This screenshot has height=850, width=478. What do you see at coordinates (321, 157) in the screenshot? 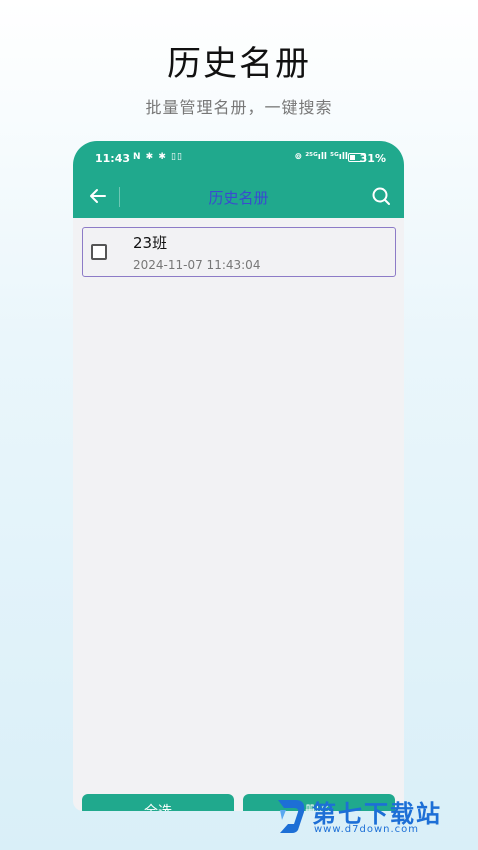
I see `signal-icon: ⊚ ²⁵ᴳıll ⁵ᴳıll` at bounding box center [321, 157].